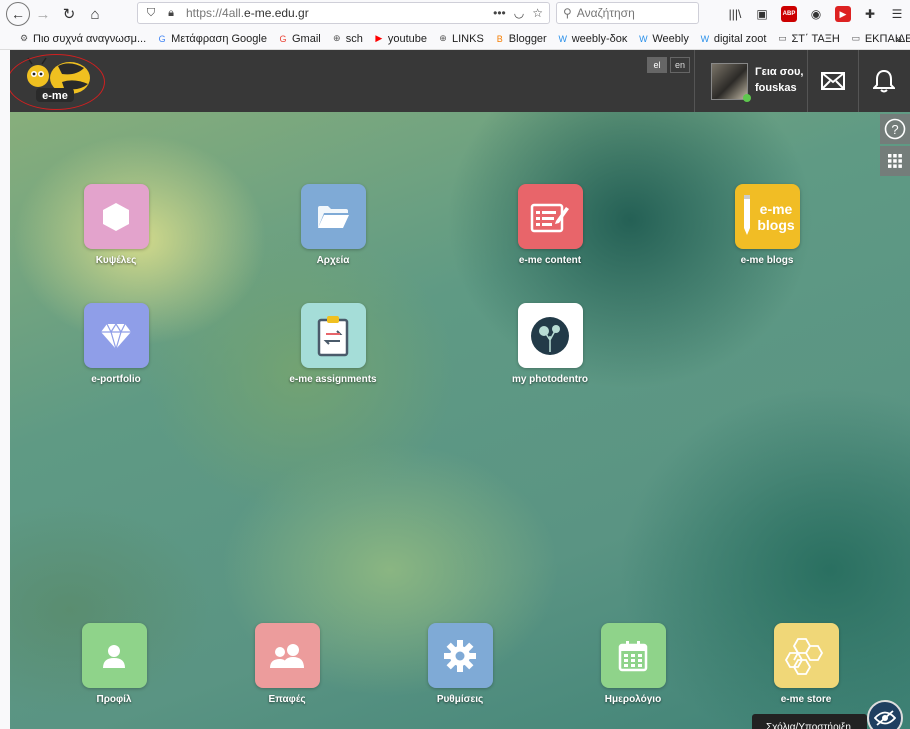  What do you see at coordinates (343, 13) in the screenshot?
I see `address-bar: ⛉ 🔒︎ https://4all.e-me.edu.gr ••• ◡ ☆` at bounding box center [343, 13].